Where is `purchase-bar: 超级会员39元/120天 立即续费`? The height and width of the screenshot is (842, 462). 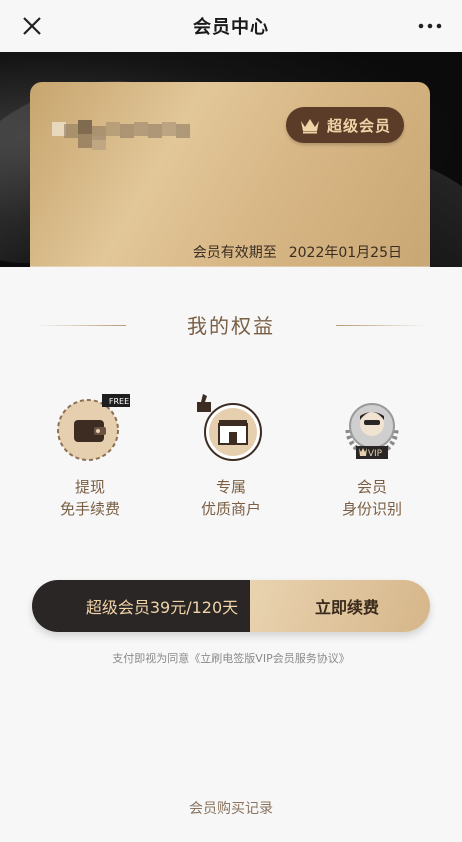
purchase-bar: 超级会员39元/120天 立即续费 is located at coordinates (231, 606).